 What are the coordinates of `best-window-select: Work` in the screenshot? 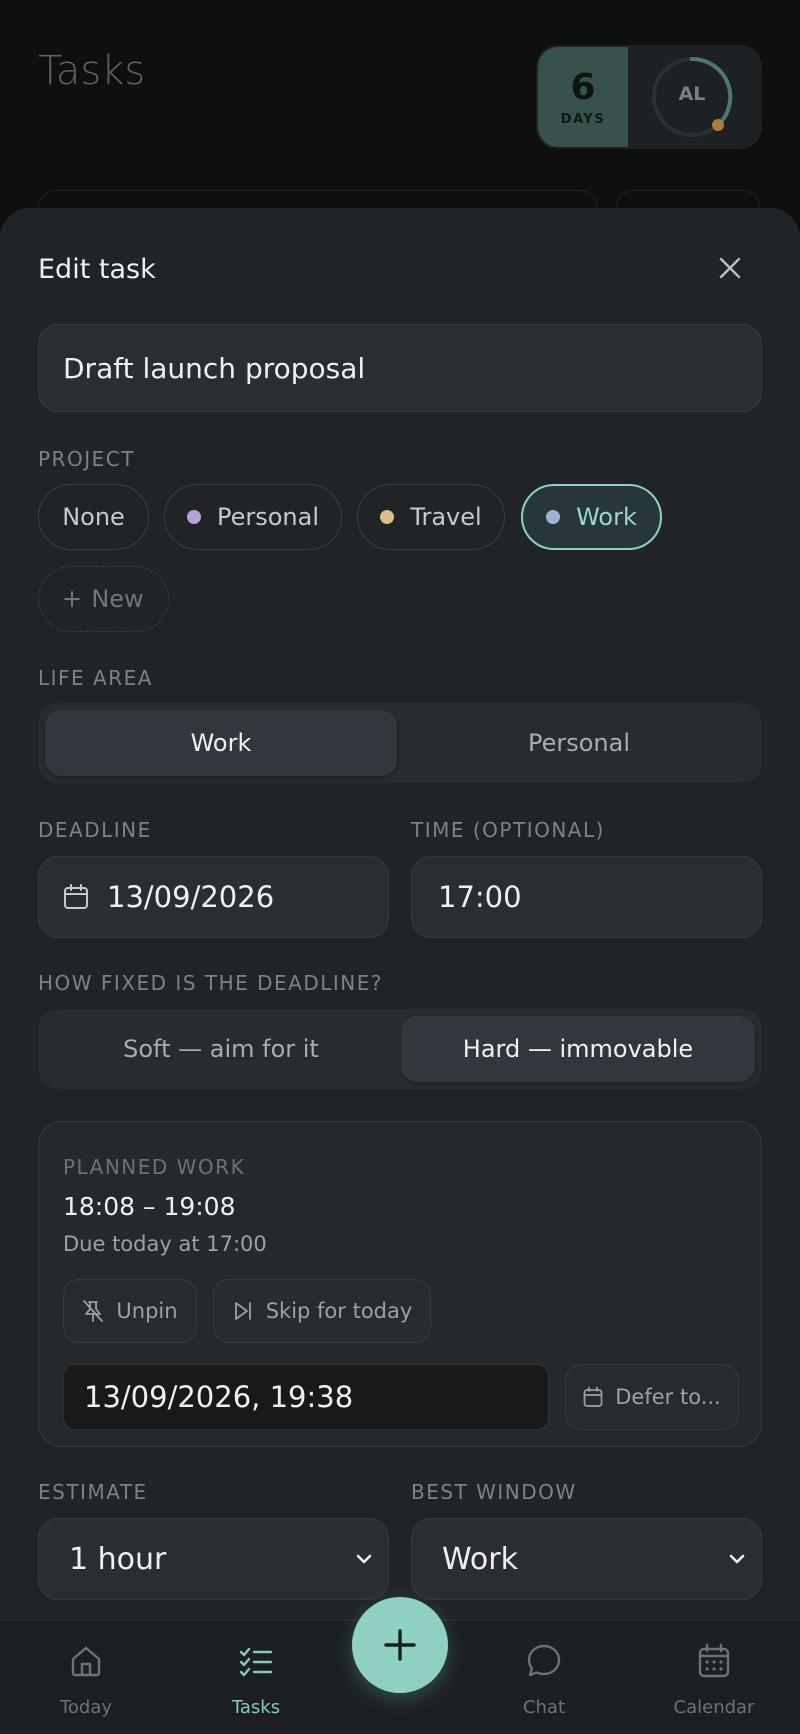 It's located at (586, 1559).